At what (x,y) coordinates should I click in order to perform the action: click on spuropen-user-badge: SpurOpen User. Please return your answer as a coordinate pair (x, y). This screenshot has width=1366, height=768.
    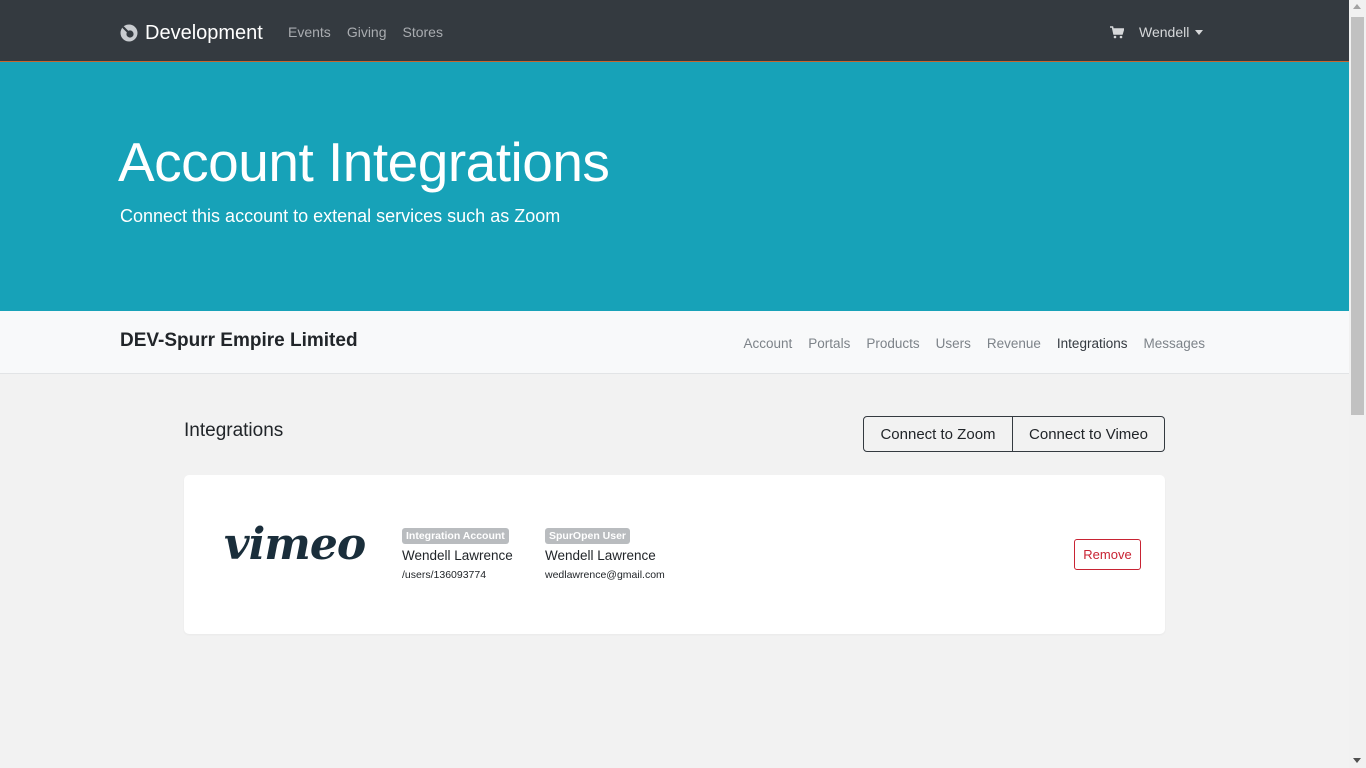
    Looking at the image, I should click on (588, 536).